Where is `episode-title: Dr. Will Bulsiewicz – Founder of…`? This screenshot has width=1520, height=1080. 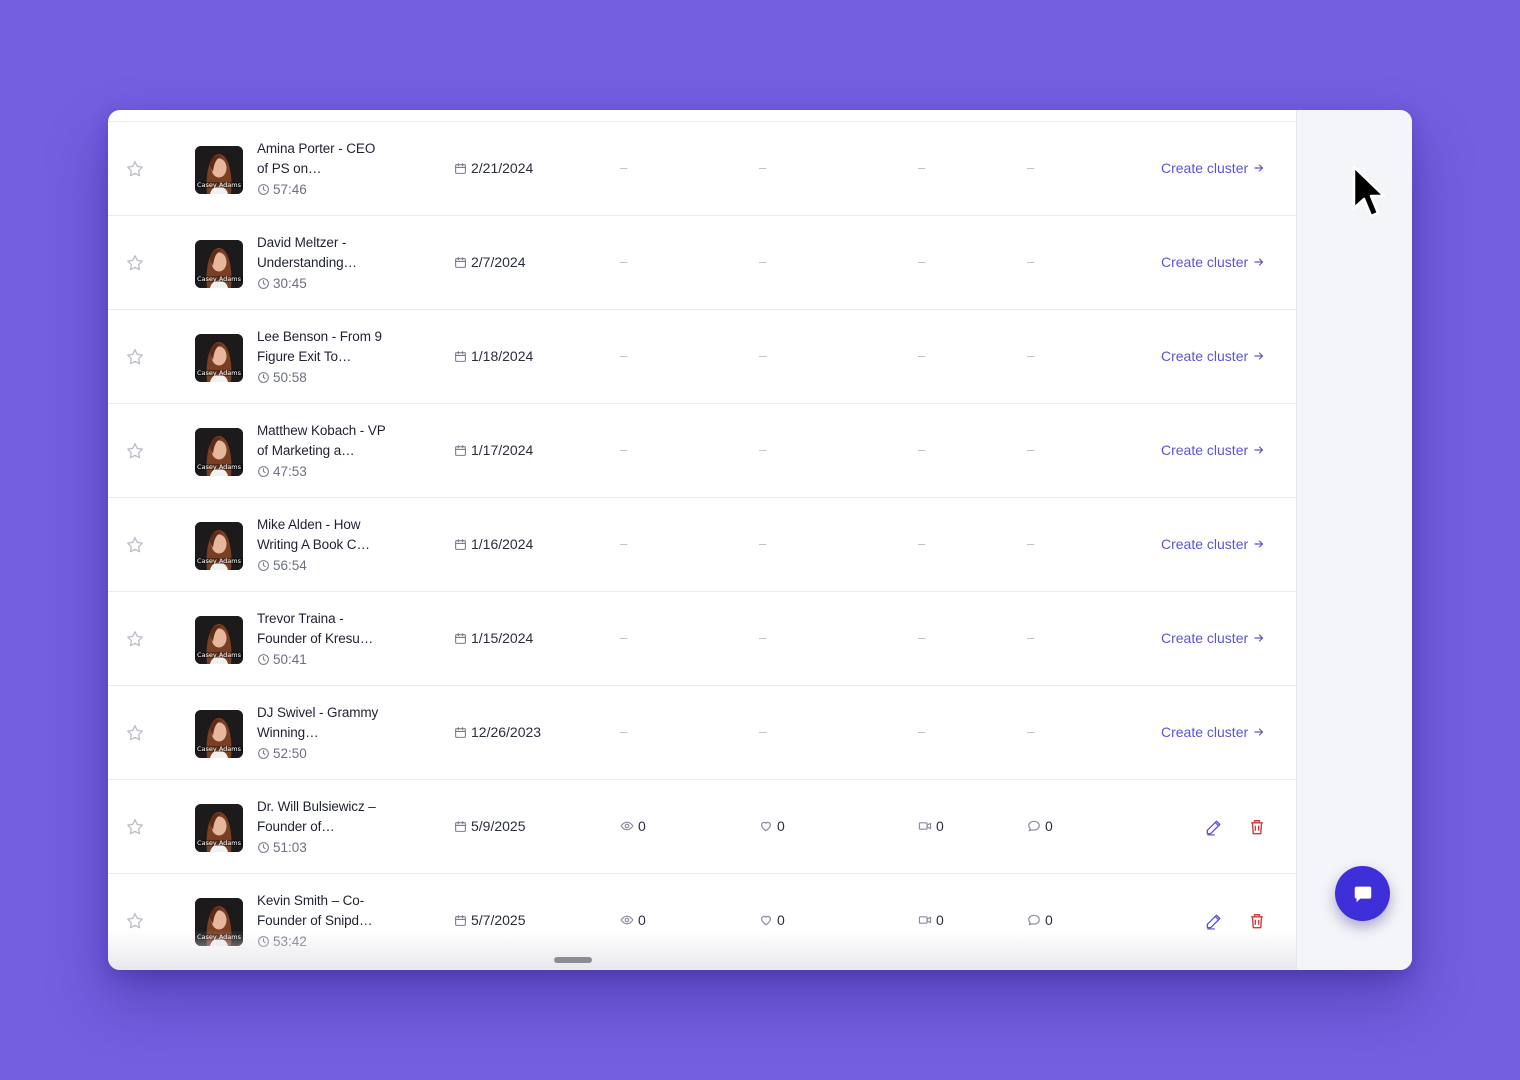 episode-title: Dr. Will Bulsiewicz – Founder of… is located at coordinates (322, 817).